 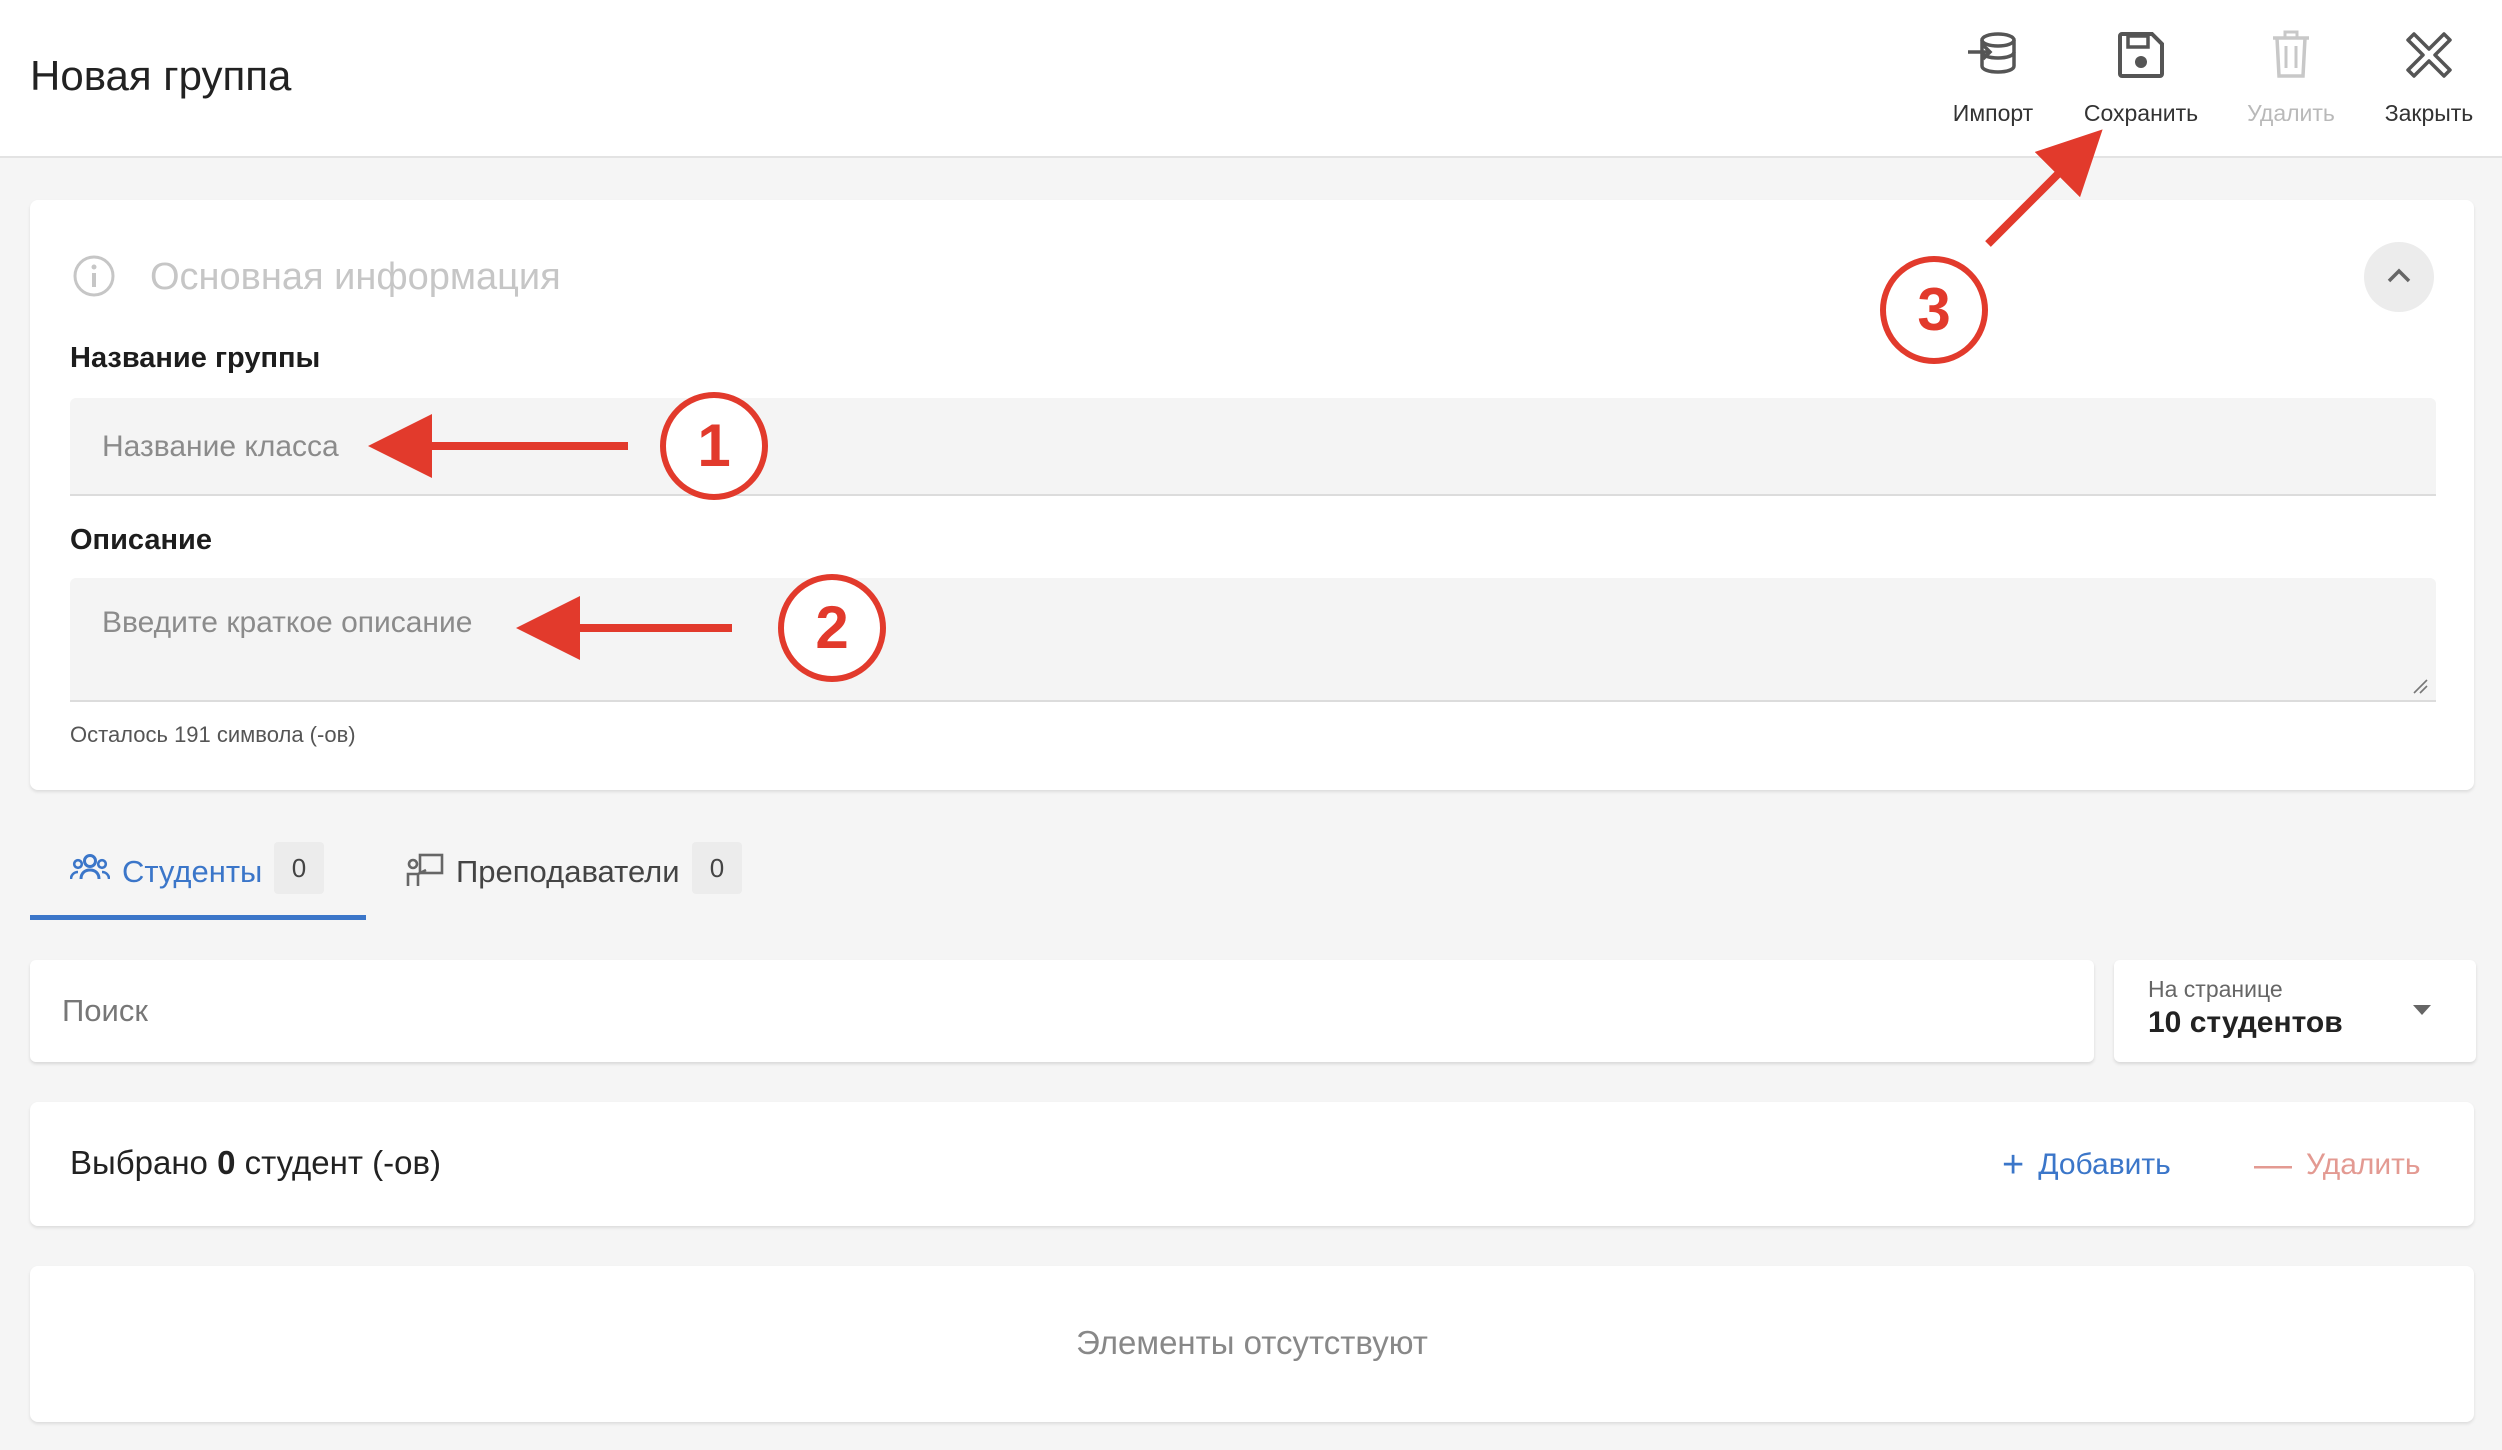 What do you see at coordinates (2273, 1165) in the screenshot?
I see `minus-icon: —` at bounding box center [2273, 1165].